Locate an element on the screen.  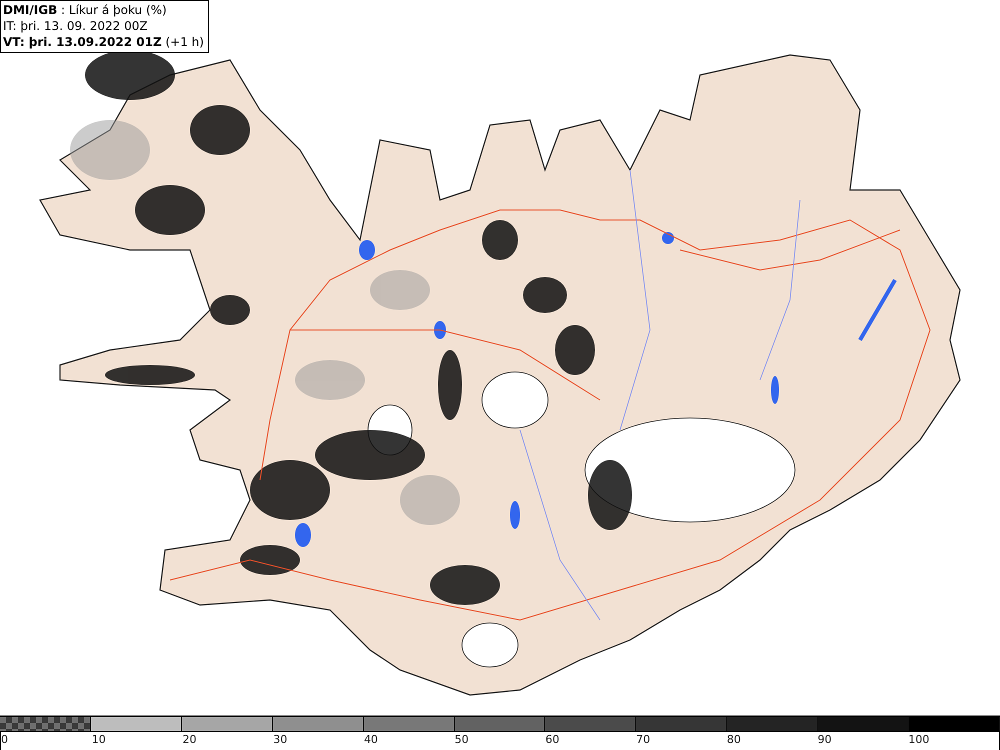
initial-time: IT: þri. 13. 09. 2022 00Z is located at coordinates (76, 26).